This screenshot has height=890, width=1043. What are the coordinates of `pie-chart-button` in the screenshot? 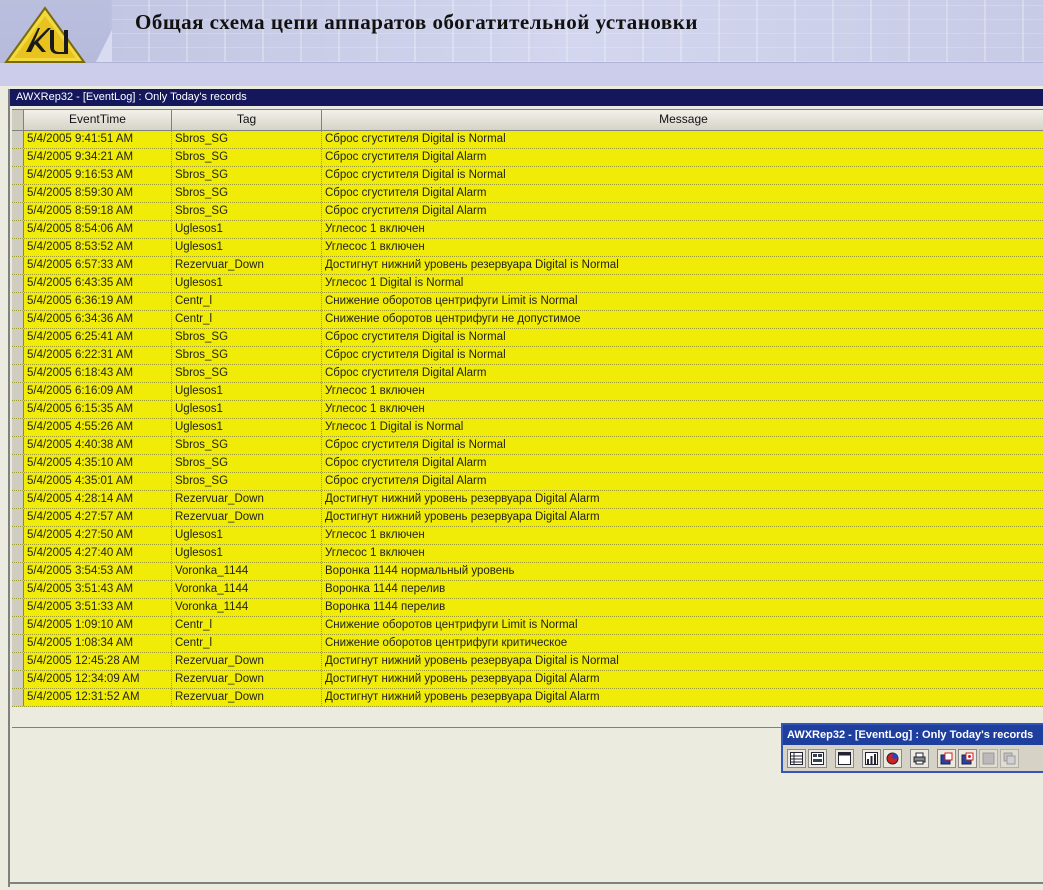 It's located at (892, 758).